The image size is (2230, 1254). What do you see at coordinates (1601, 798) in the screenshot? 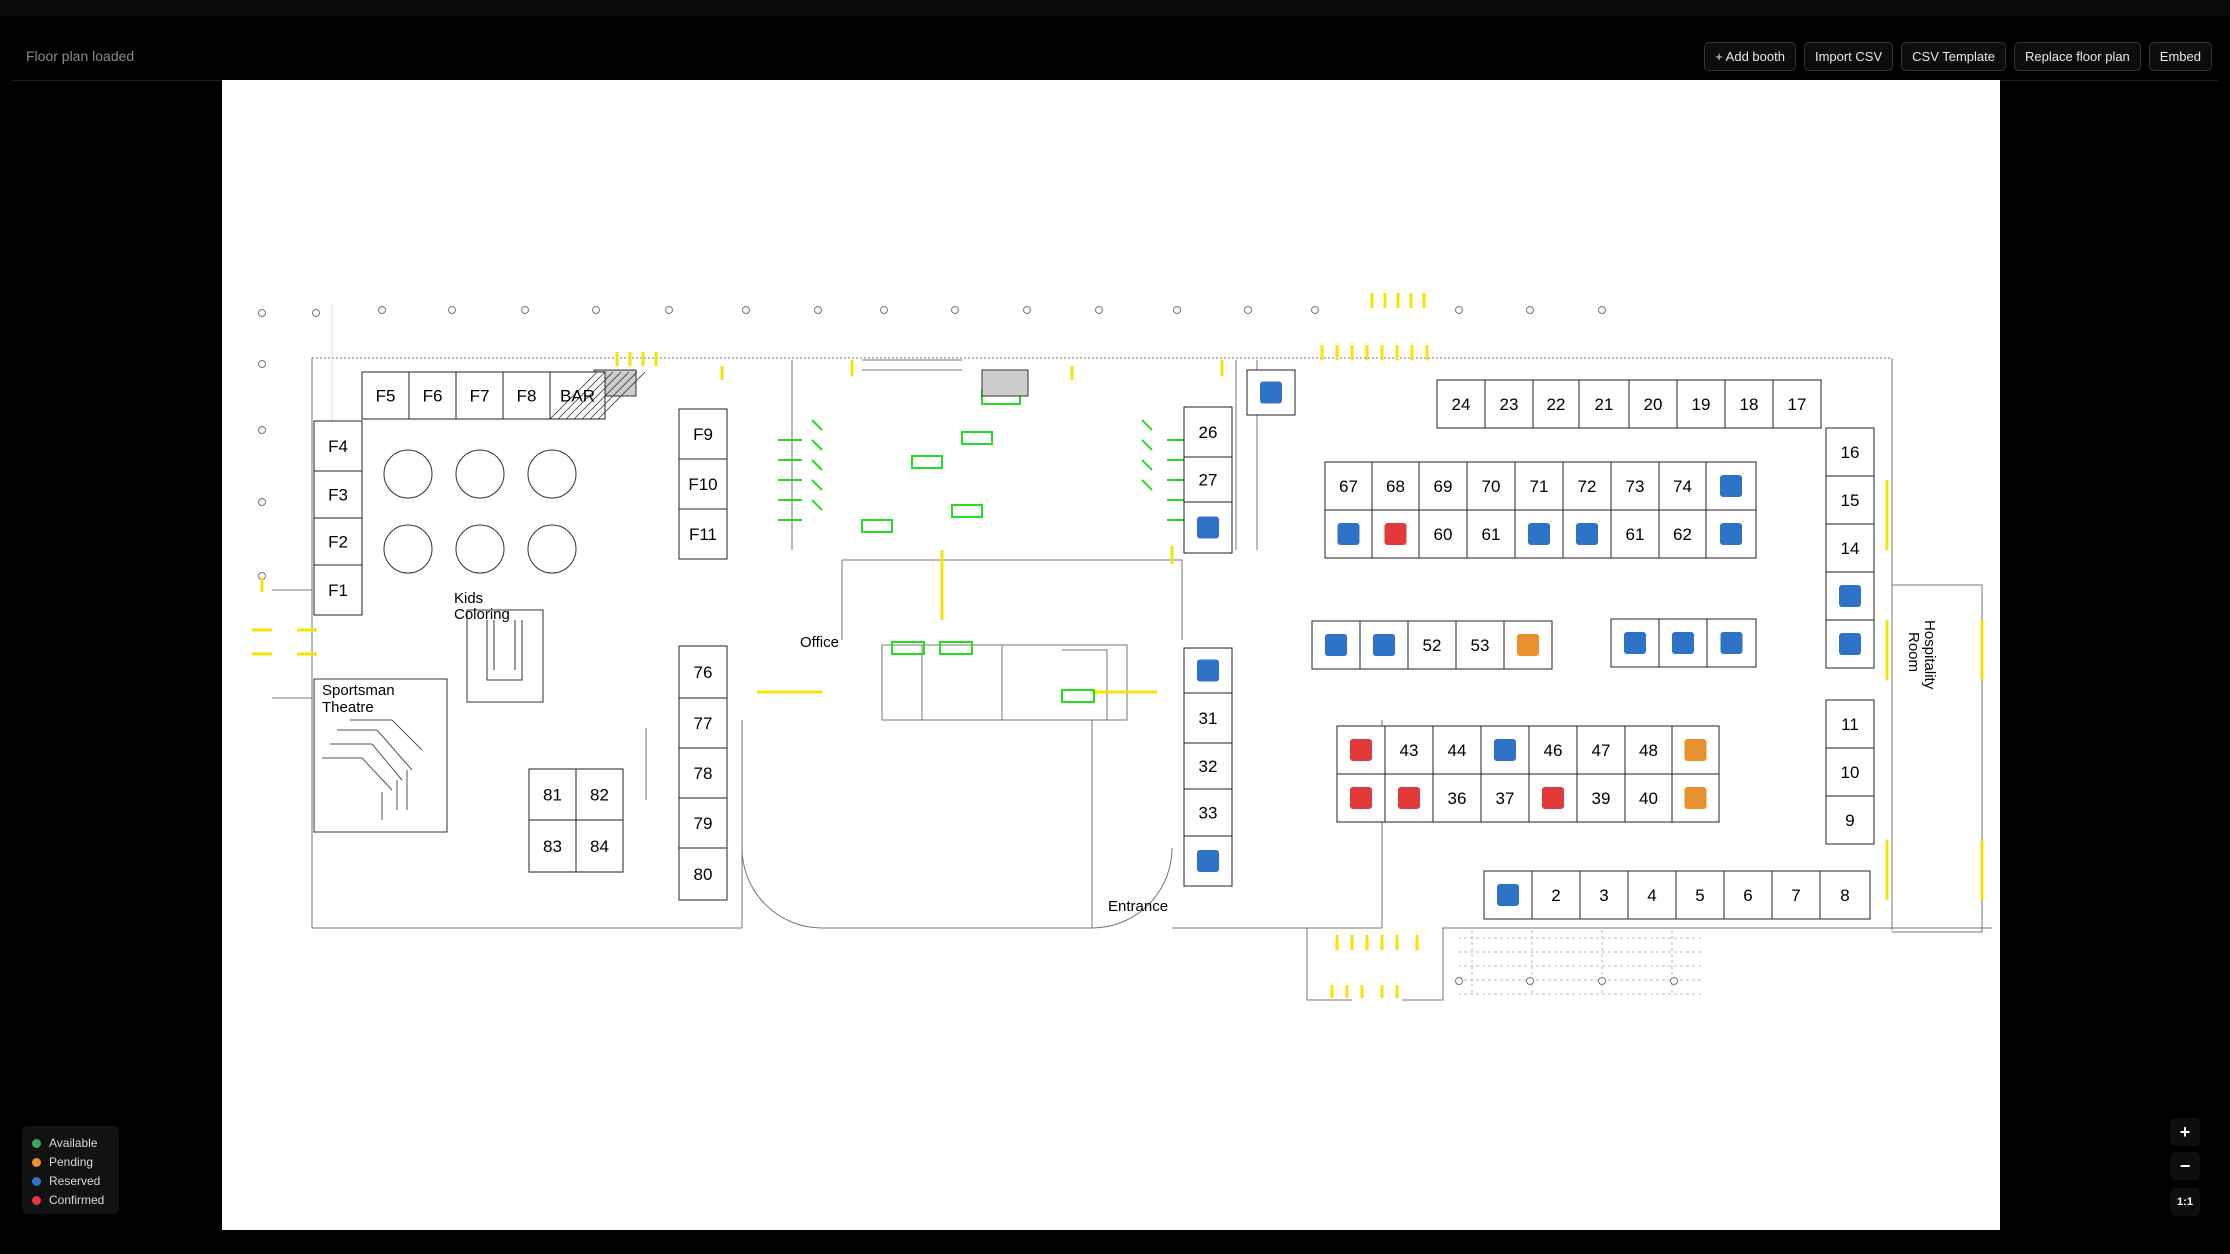
I see `booth: 39` at bounding box center [1601, 798].